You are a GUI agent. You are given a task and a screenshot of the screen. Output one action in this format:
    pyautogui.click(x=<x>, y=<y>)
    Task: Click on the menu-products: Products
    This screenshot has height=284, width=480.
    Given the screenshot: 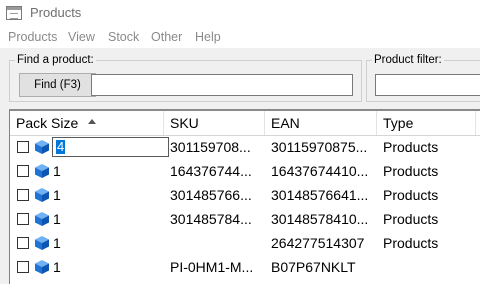 What is the action you would take?
    pyautogui.click(x=32, y=37)
    